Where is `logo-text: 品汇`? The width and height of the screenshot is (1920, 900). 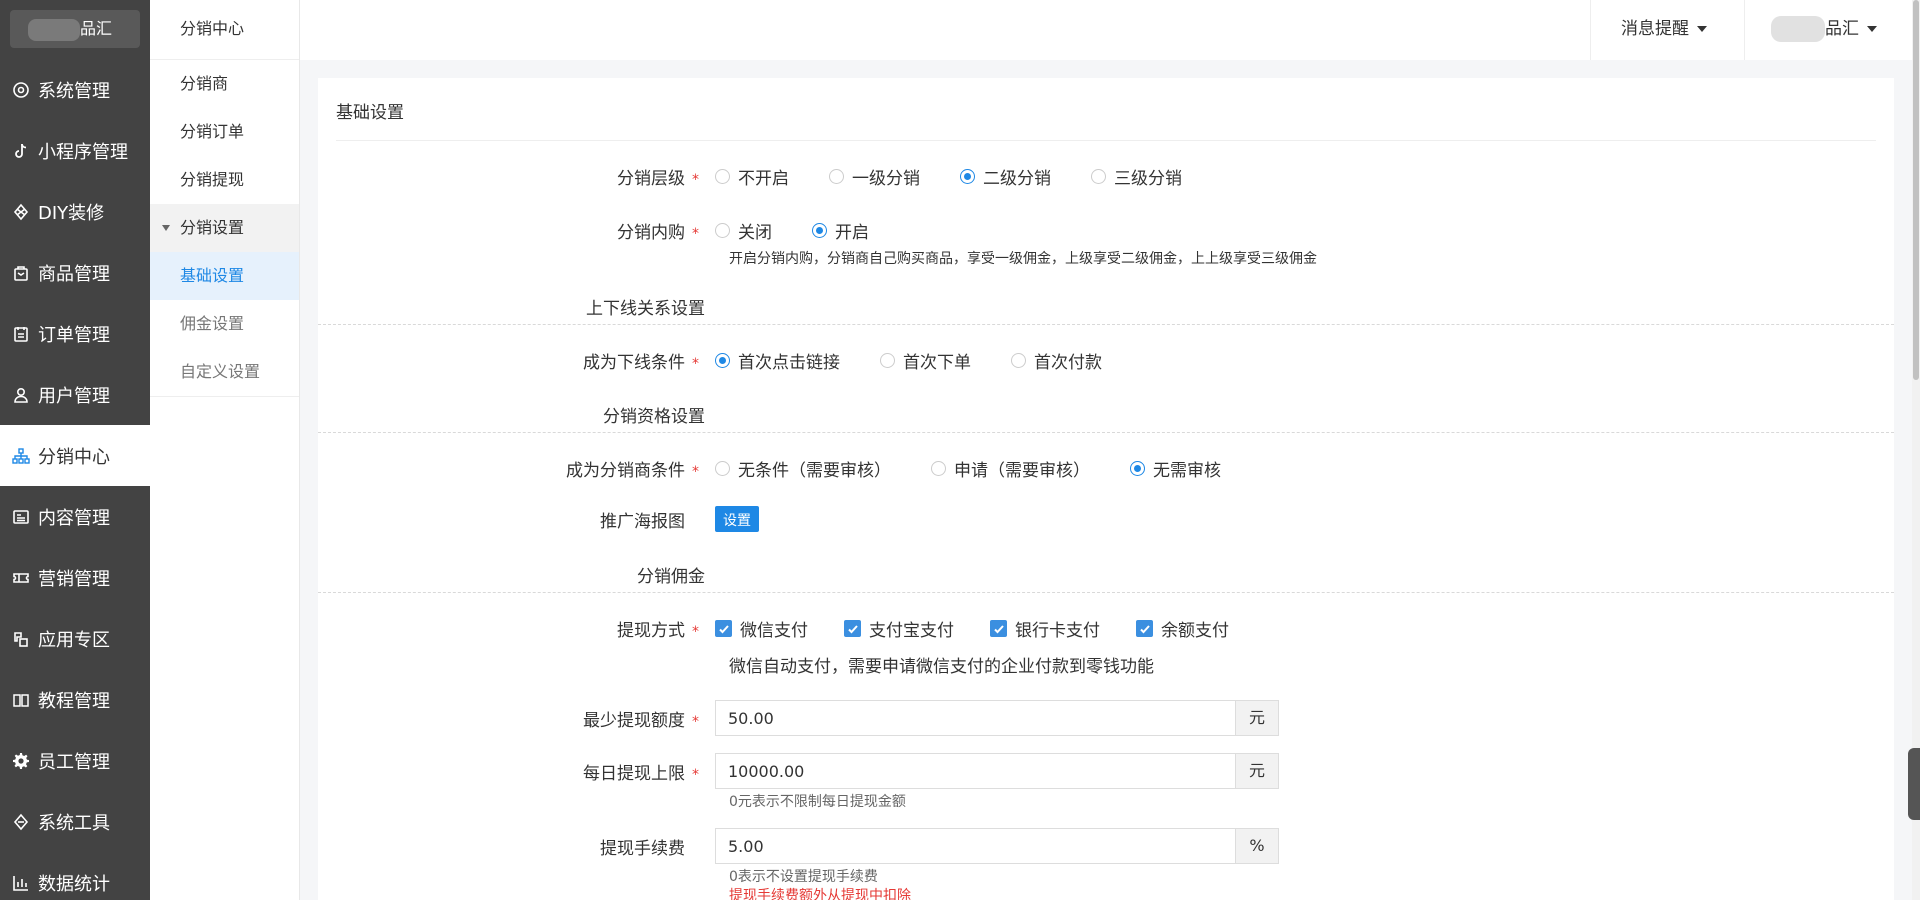
logo-text: 品汇 is located at coordinates (96, 28).